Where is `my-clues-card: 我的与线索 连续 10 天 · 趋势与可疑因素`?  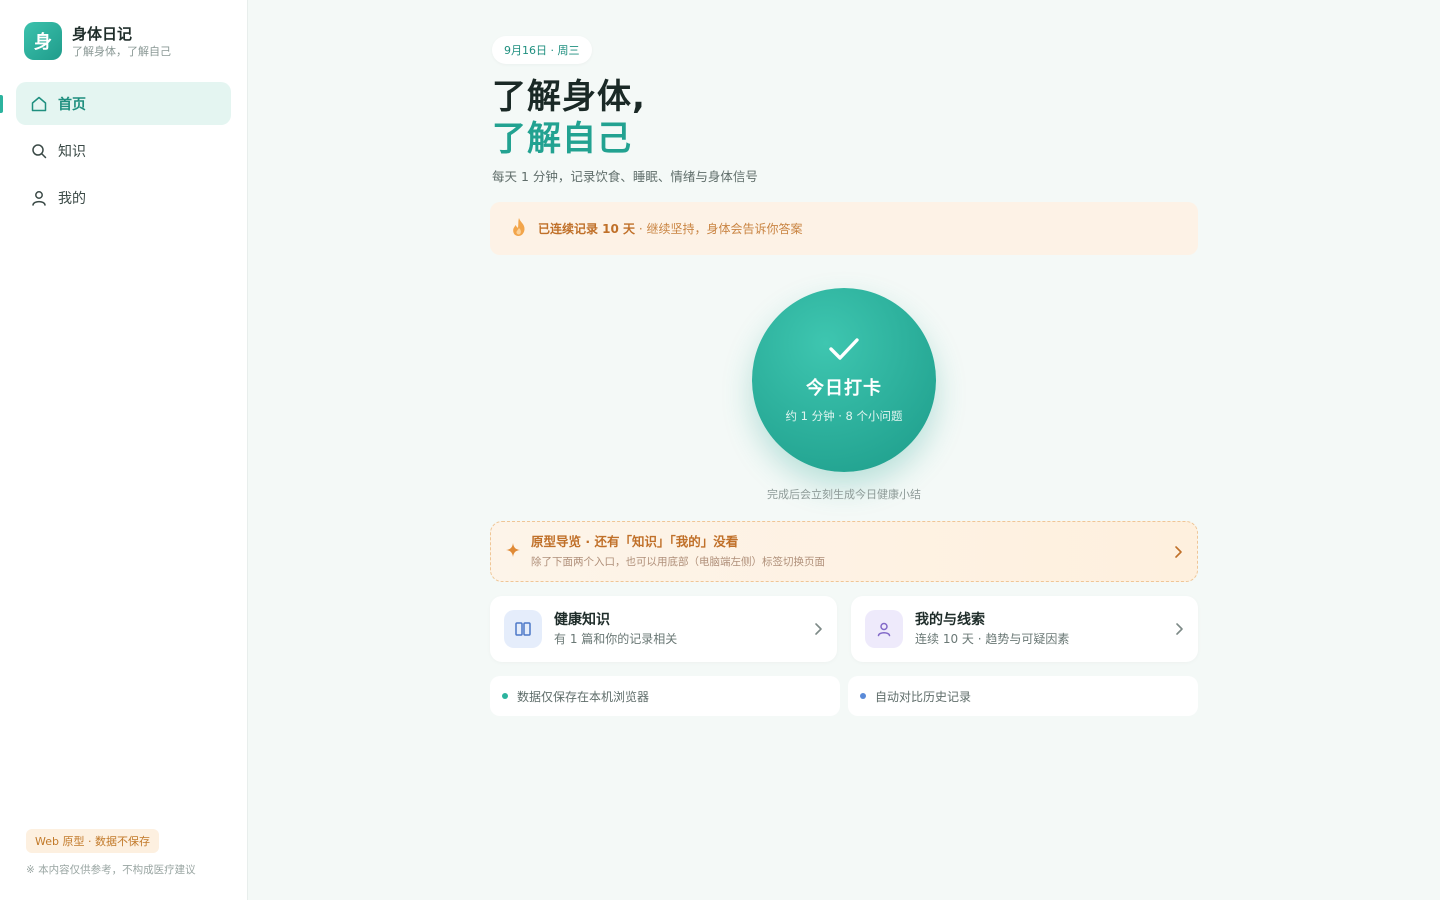
my-clues-card: 我的与线索 连续 10 天 · 趋势与可疑因素 is located at coordinates (1024, 629).